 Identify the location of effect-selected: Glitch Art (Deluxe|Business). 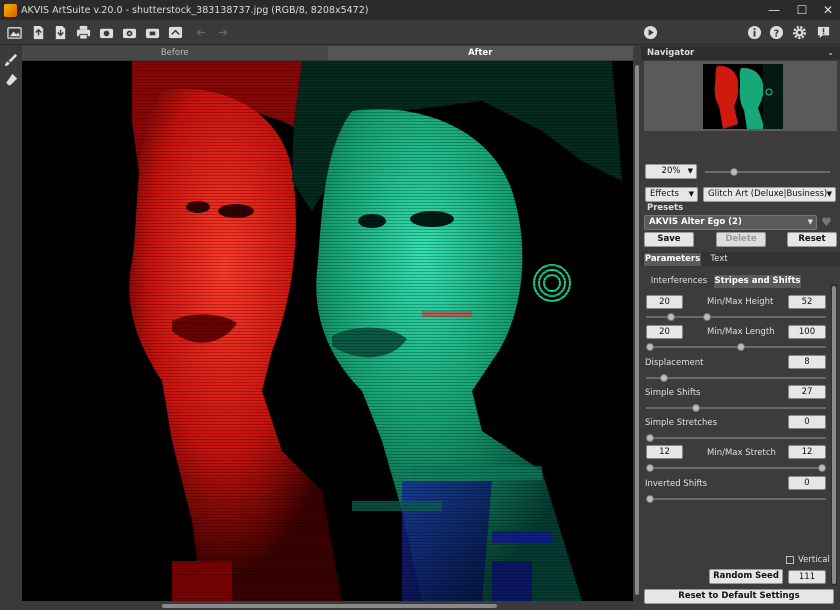
(768, 194).